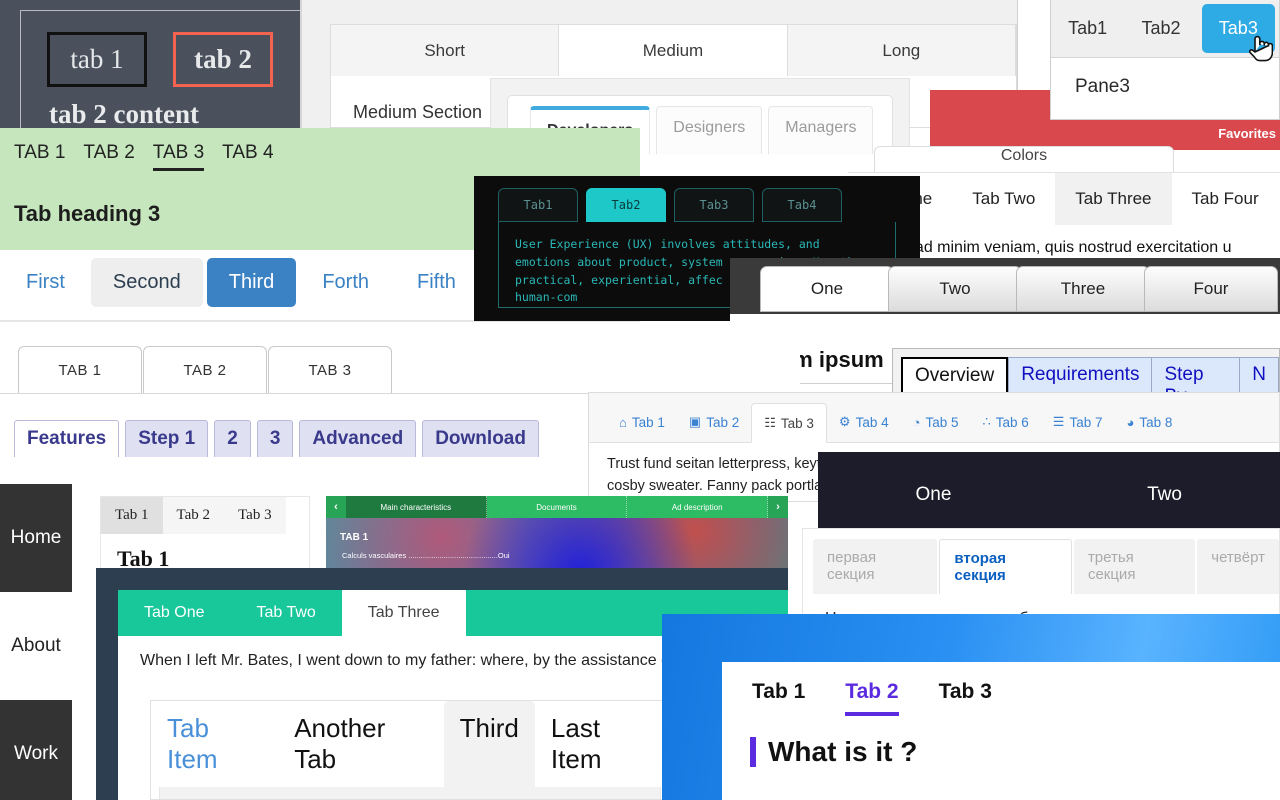 Image resolution: width=1280 pixels, height=800 pixels. What do you see at coordinates (986, 421) in the screenshot?
I see `sitemap-icon: ∴` at bounding box center [986, 421].